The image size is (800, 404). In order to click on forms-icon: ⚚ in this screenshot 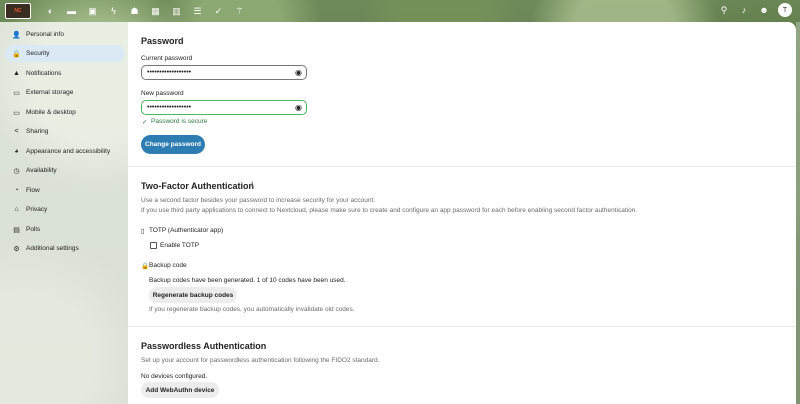, I will do `click(239, 11)`.